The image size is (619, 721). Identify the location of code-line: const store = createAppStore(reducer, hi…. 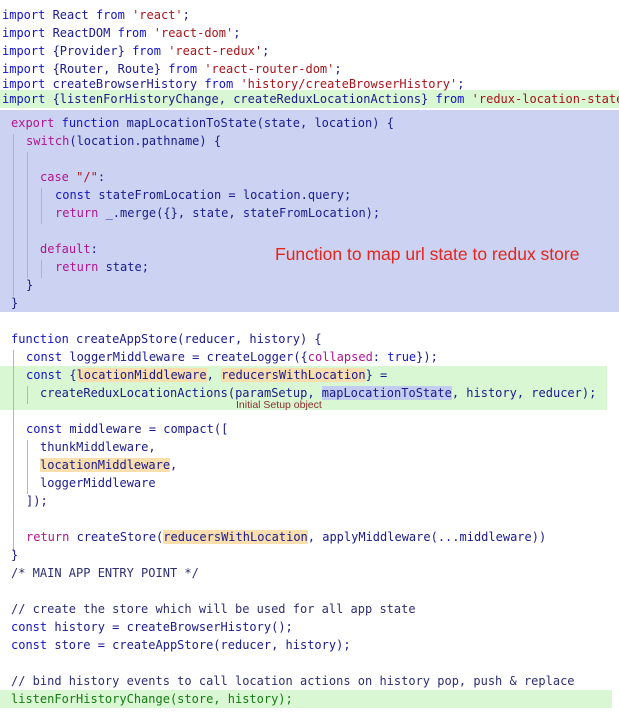
(181, 645).